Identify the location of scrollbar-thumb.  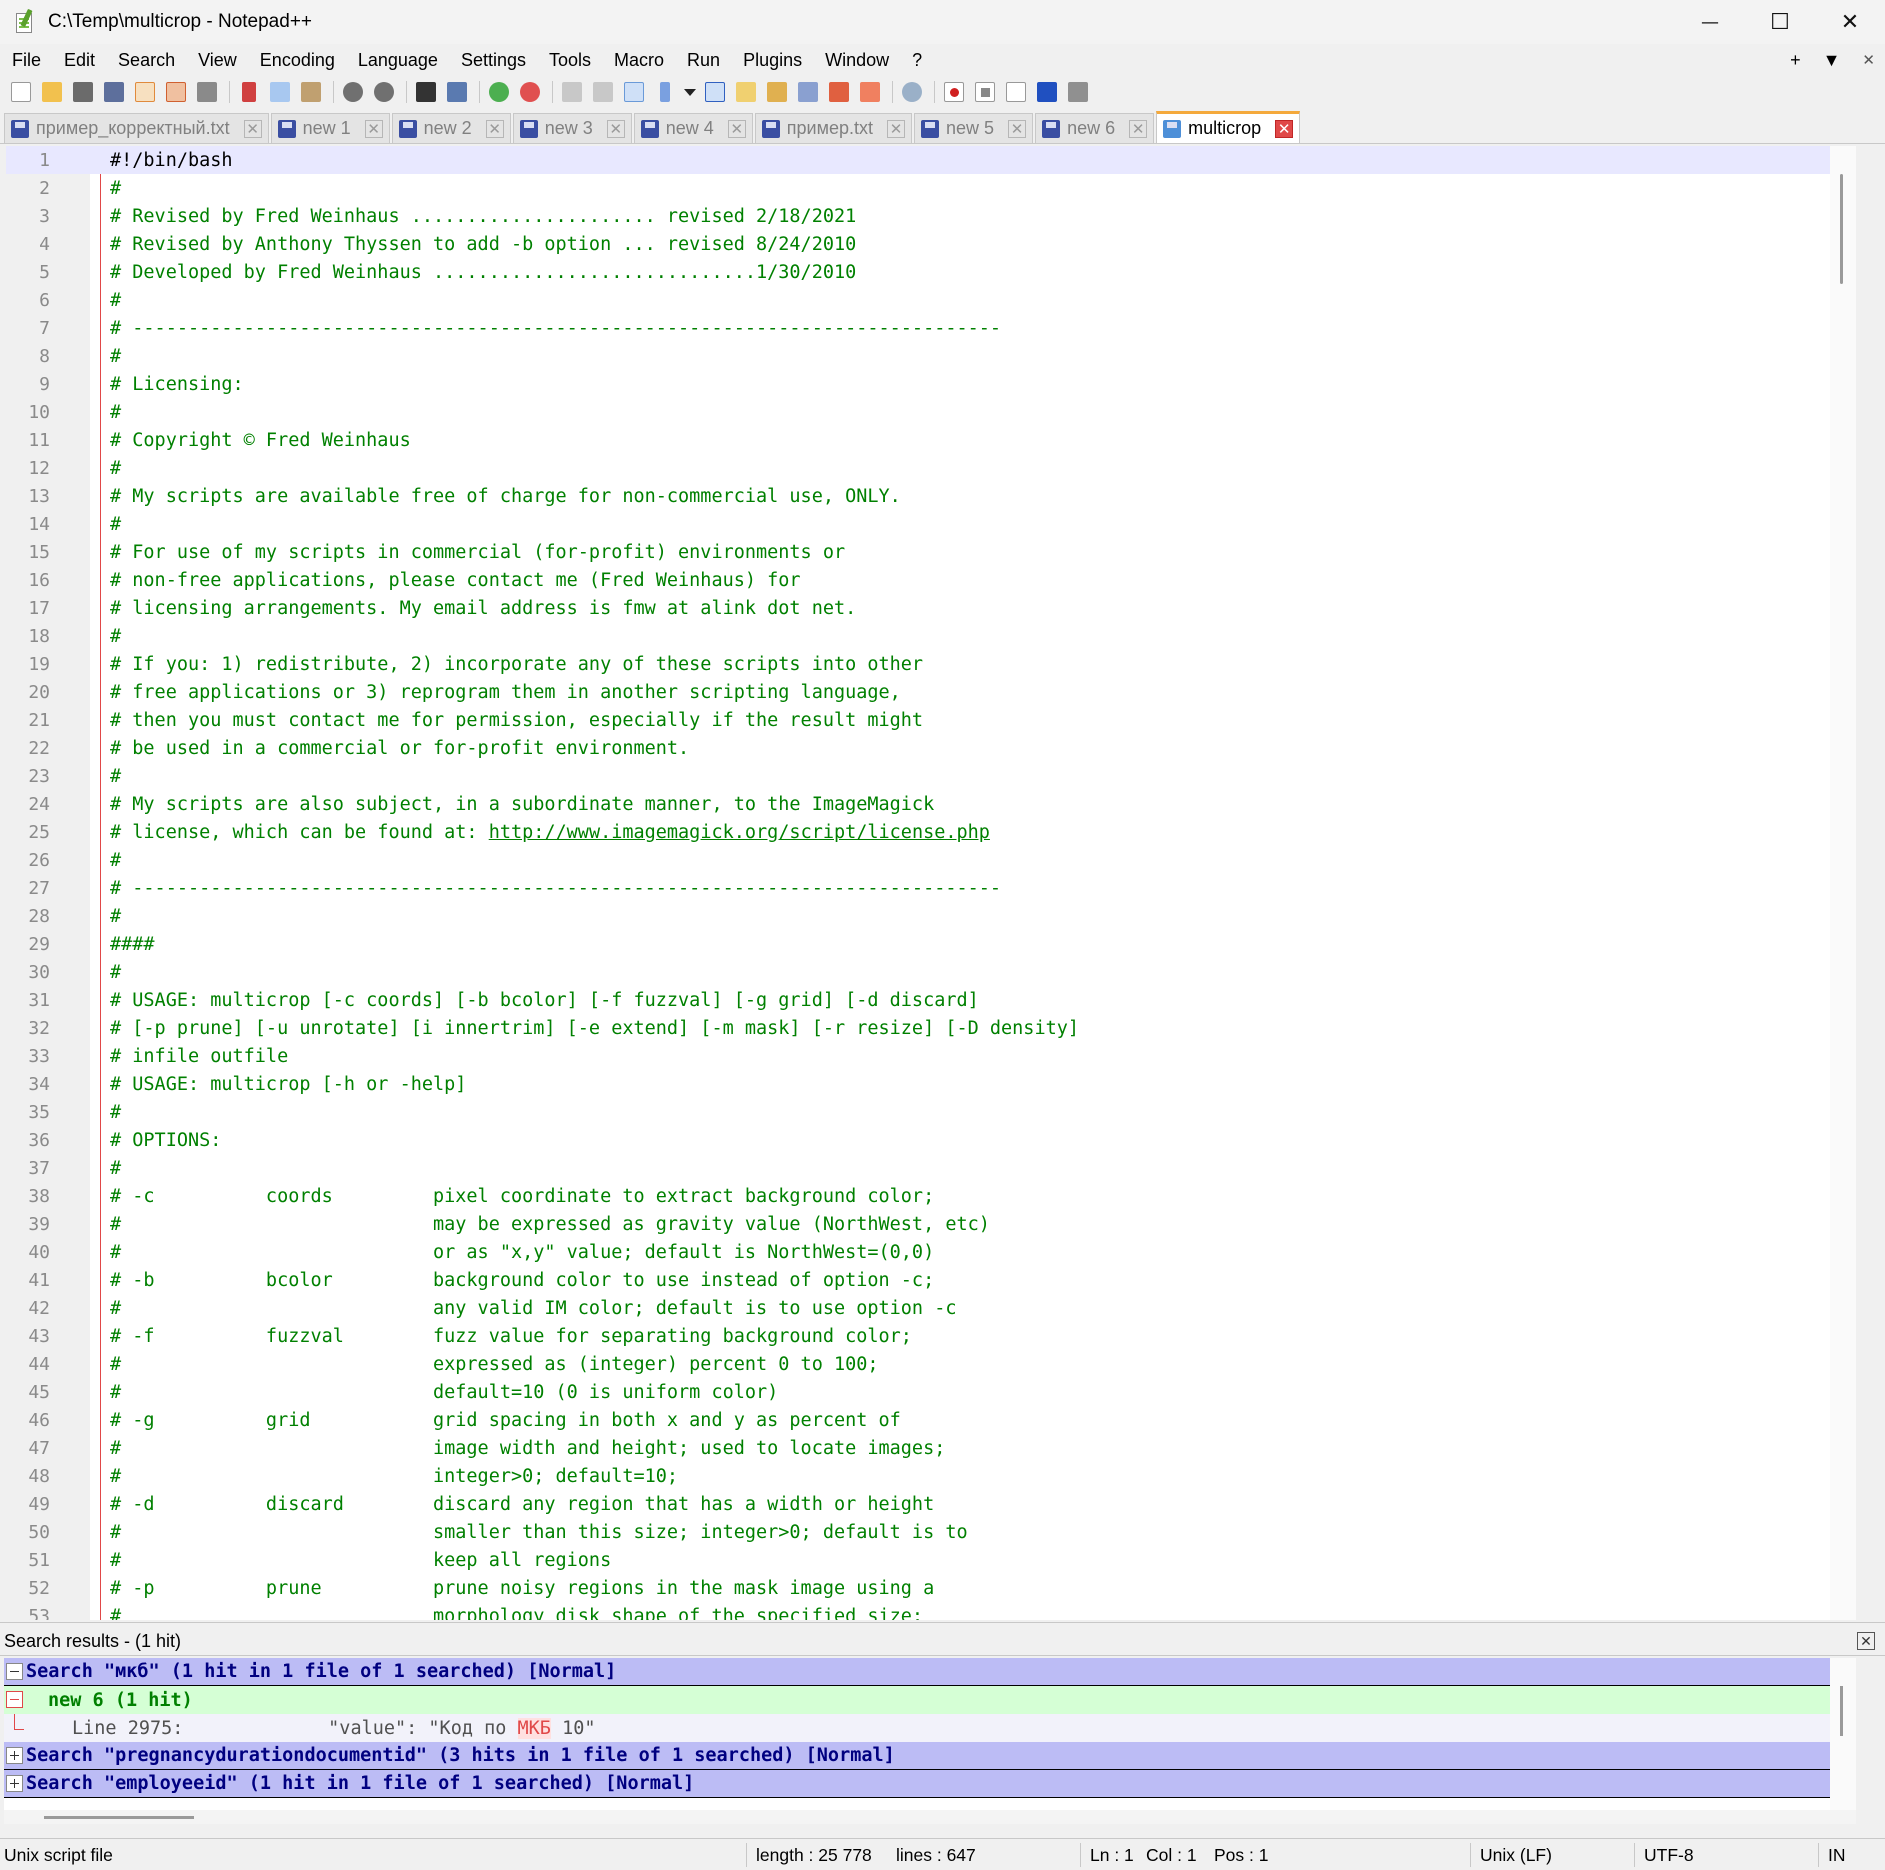
(119, 1817).